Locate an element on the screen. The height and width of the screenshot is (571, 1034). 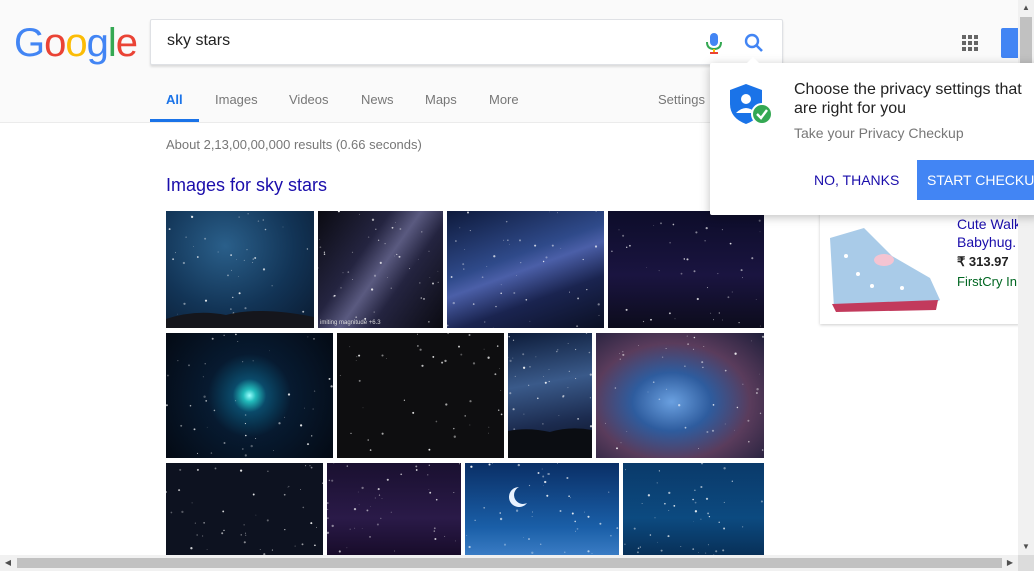
tab-all: All is located at coordinates (174, 99).